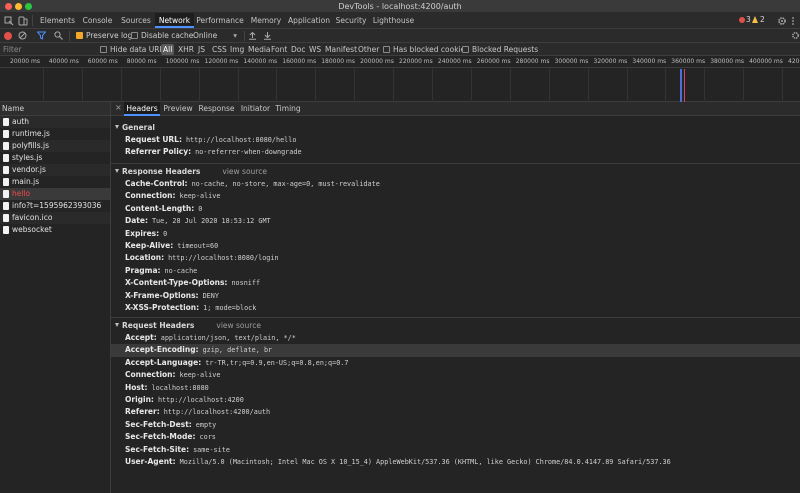 This screenshot has width=800, height=493. What do you see at coordinates (793, 20) in the screenshot?
I see `more-icon` at bounding box center [793, 20].